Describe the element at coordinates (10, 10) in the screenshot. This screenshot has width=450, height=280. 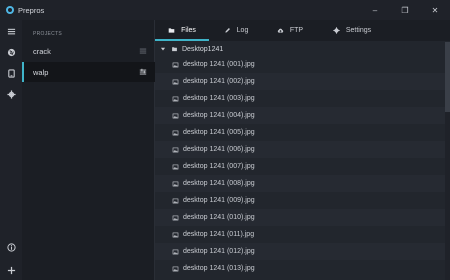
I see `prepros-logo-icon` at that location.